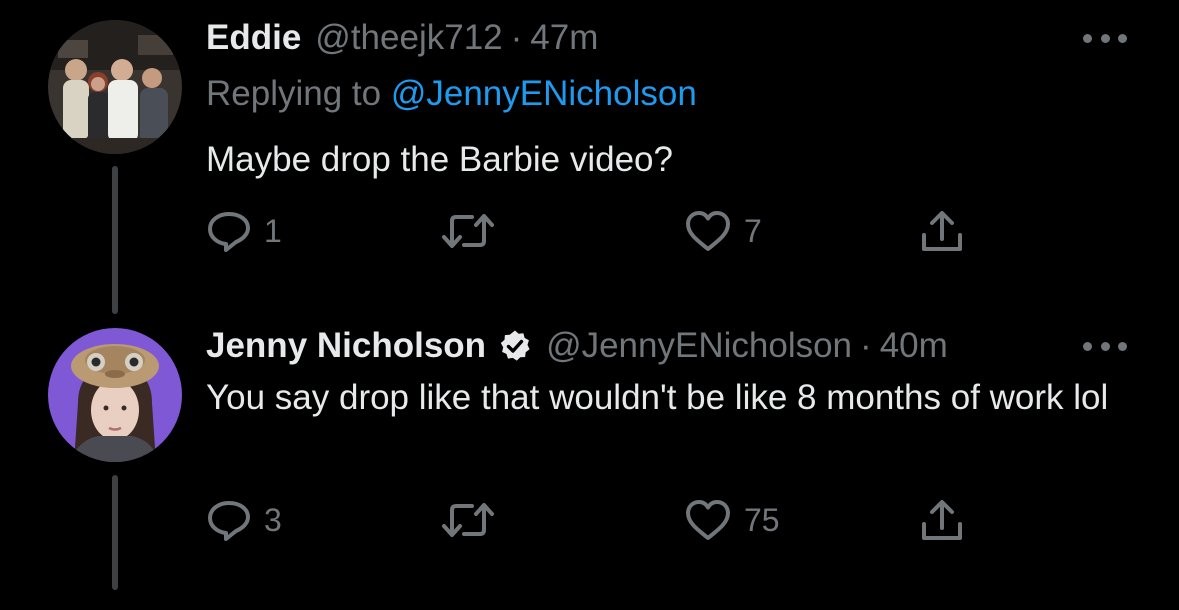 Image resolution: width=1179 pixels, height=610 pixels. What do you see at coordinates (586, 520) in the screenshot?
I see `action-bar: 3 75` at bounding box center [586, 520].